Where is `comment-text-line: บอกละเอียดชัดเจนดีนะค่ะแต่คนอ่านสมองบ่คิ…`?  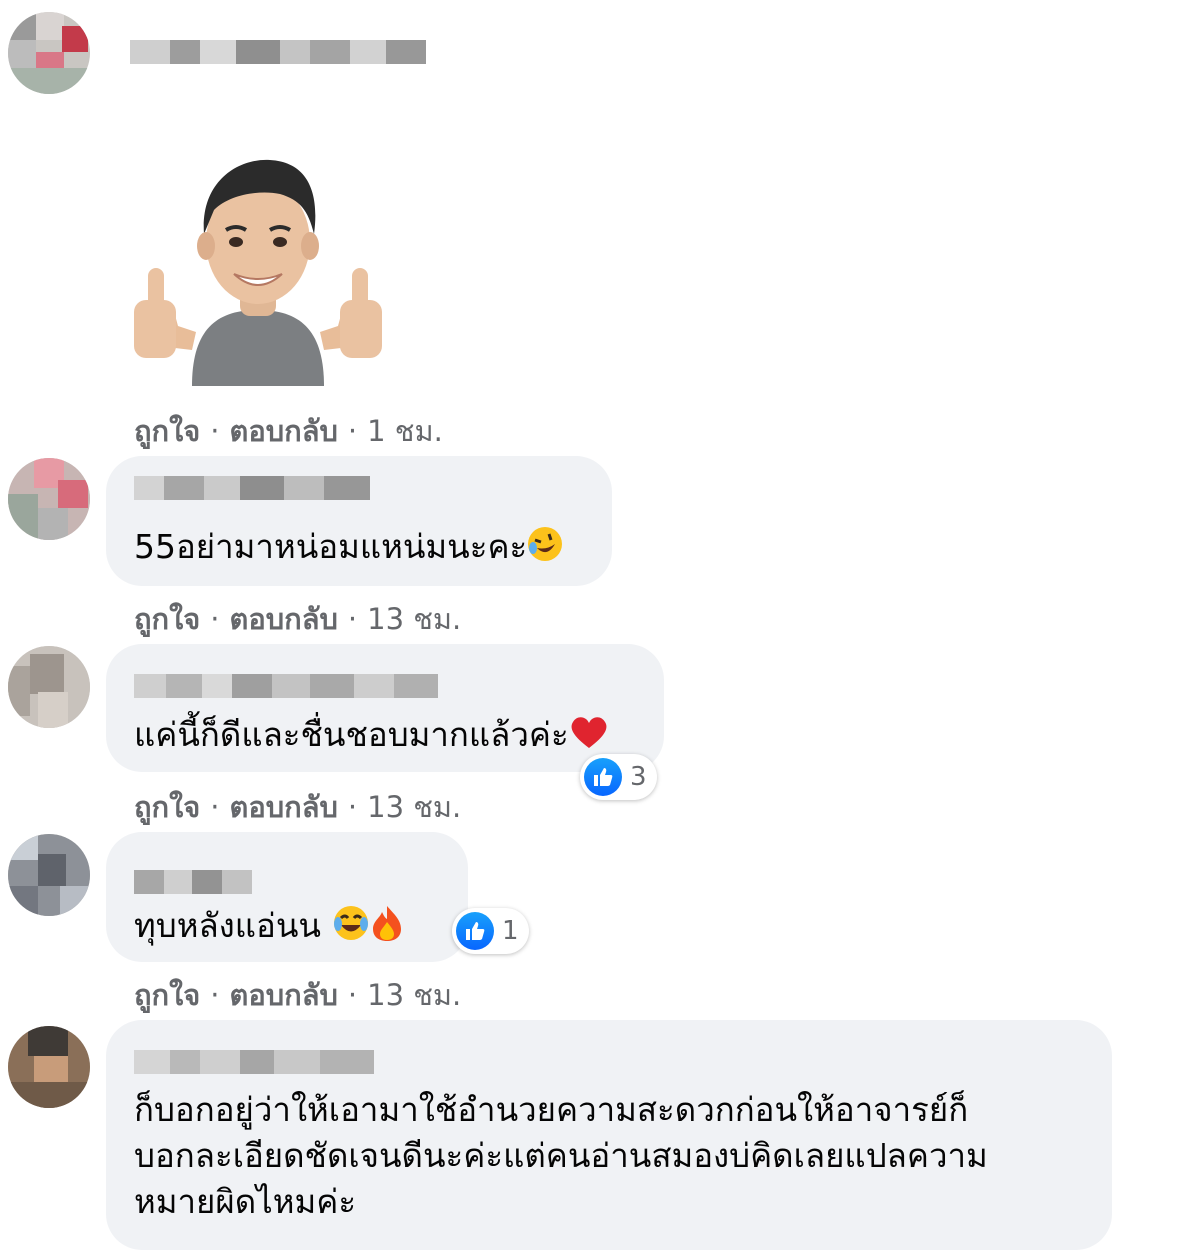
comment-text-line: บอกละเอียดชัดเจนดีนะค่ะแต่คนอ่านสมองบ่คิ… is located at coordinates (561, 1155).